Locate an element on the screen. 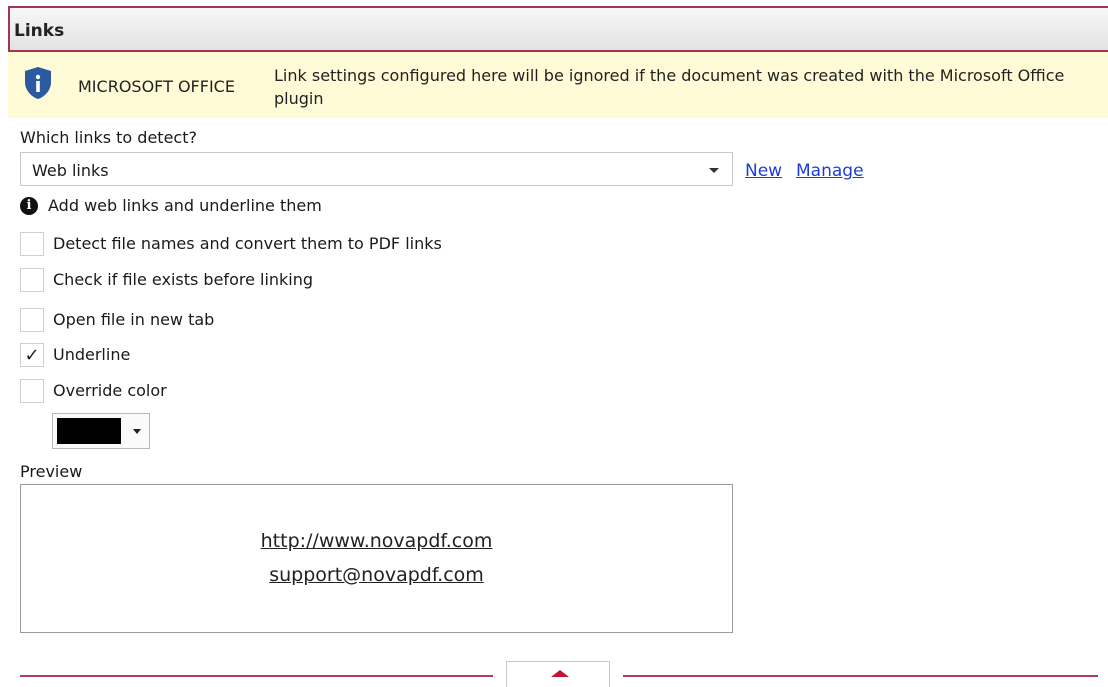  info-text: Add web links and underline them is located at coordinates (185, 205).